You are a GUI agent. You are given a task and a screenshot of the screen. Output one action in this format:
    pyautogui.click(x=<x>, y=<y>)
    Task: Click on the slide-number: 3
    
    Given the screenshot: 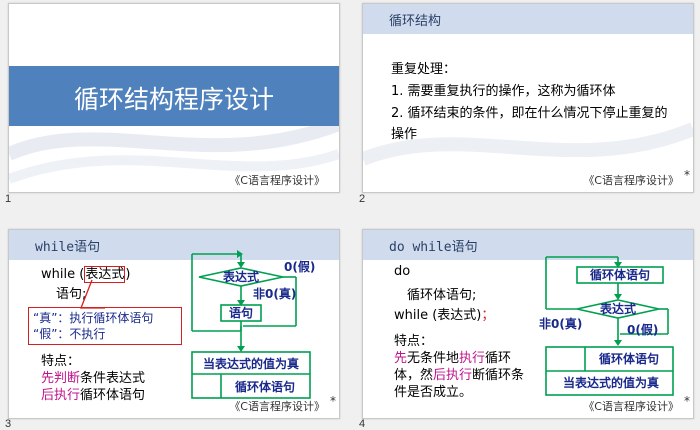 What is the action you would take?
    pyautogui.click(x=8, y=424)
    